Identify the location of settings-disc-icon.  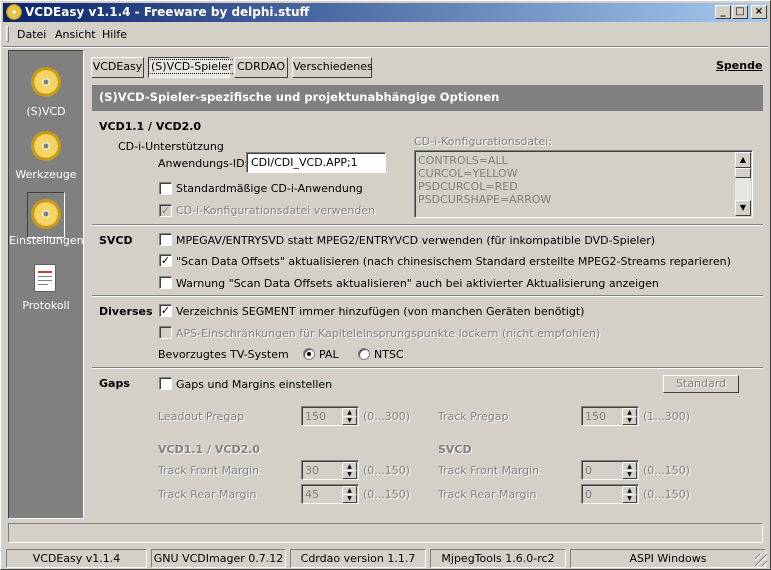
(46, 214).